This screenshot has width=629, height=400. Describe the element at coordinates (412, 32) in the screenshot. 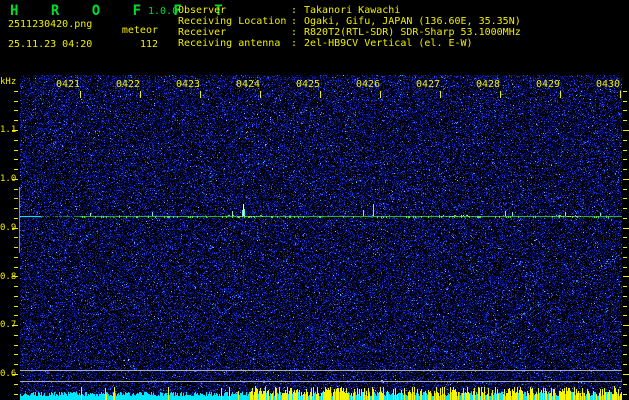

I see `info-value: R820T2(RTL-SDR) SDR-Sharp 53.1000MHz` at that location.